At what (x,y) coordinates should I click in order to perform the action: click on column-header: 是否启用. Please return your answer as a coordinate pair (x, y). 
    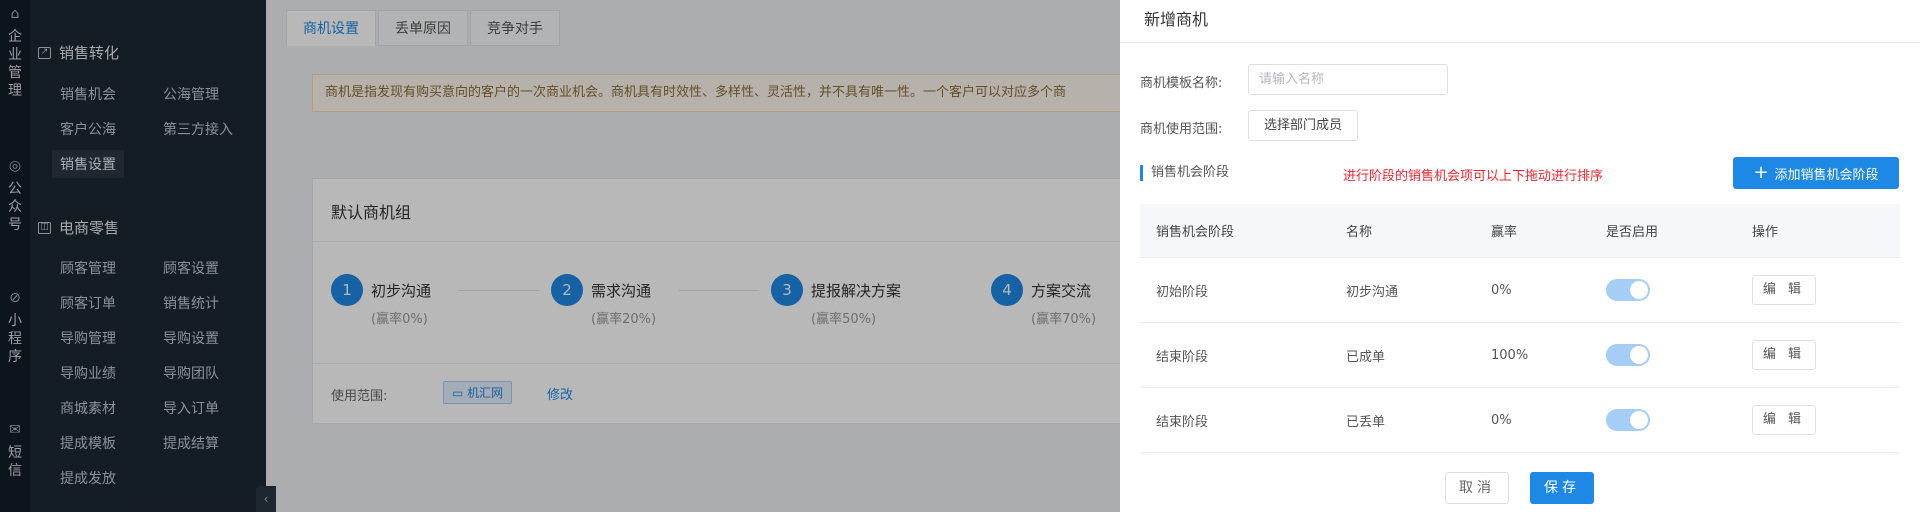
    Looking at the image, I should click on (1632, 232).